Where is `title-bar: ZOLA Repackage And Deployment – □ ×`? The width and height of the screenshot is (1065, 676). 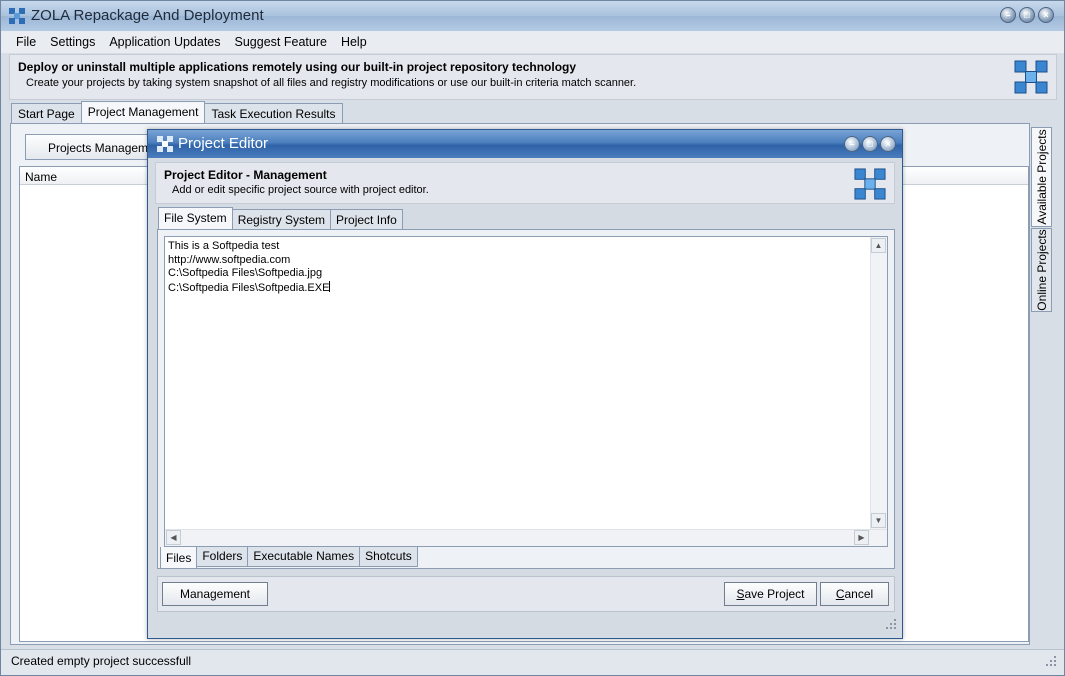 title-bar: ZOLA Repackage And Deployment – □ × is located at coordinates (532, 16).